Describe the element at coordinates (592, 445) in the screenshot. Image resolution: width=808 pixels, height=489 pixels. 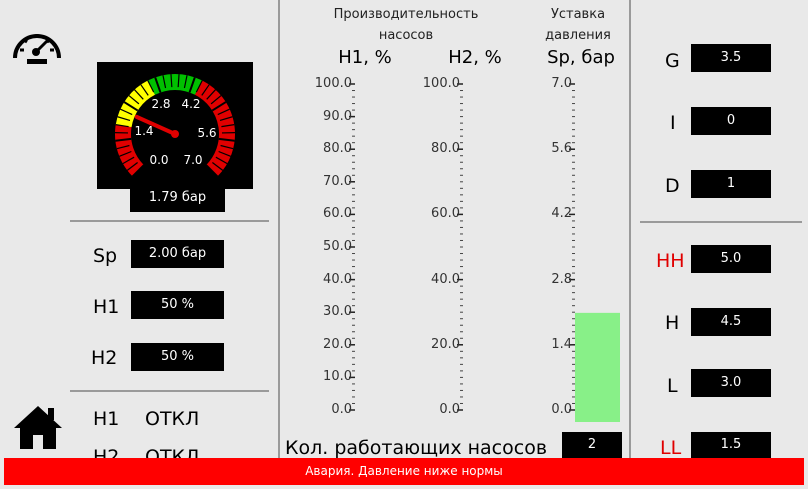
I see `running-pumps-value: 2` at that location.